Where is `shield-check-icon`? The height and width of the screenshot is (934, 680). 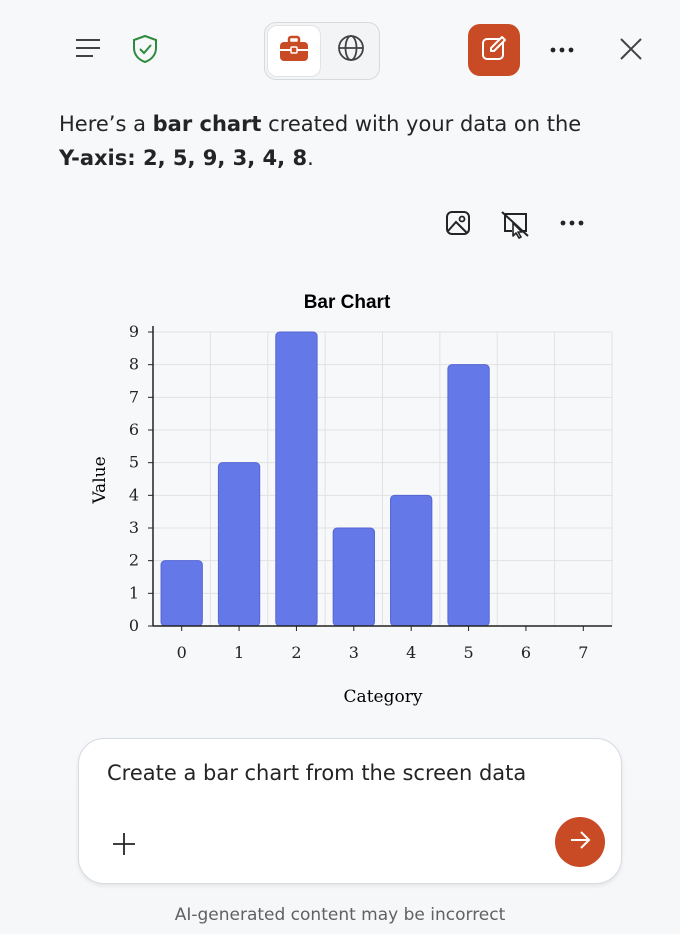
shield-check-icon is located at coordinates (145, 49).